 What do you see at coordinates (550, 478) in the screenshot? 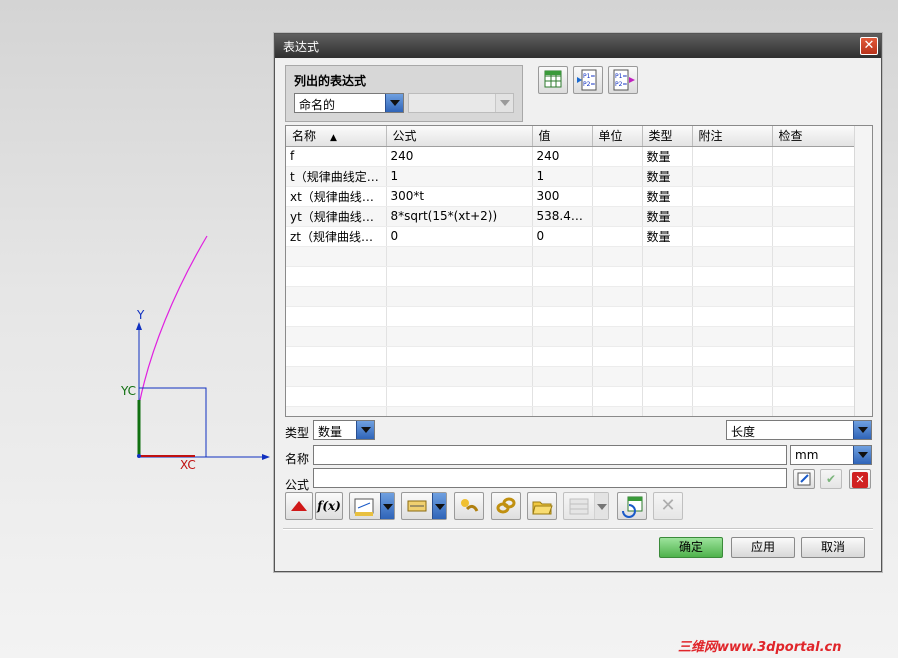
I see `formula-input` at bounding box center [550, 478].